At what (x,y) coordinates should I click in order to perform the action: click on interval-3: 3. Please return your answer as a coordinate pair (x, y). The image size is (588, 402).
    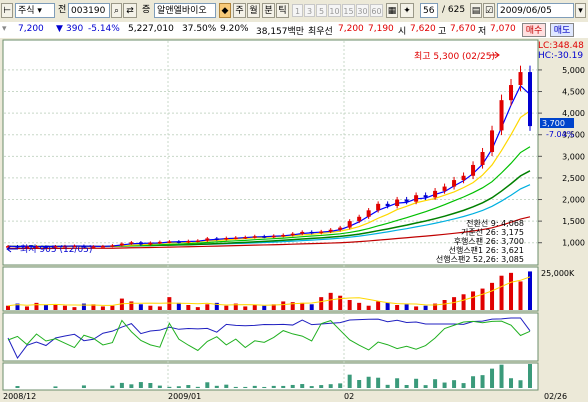
    Looking at the image, I should click on (309, 10).